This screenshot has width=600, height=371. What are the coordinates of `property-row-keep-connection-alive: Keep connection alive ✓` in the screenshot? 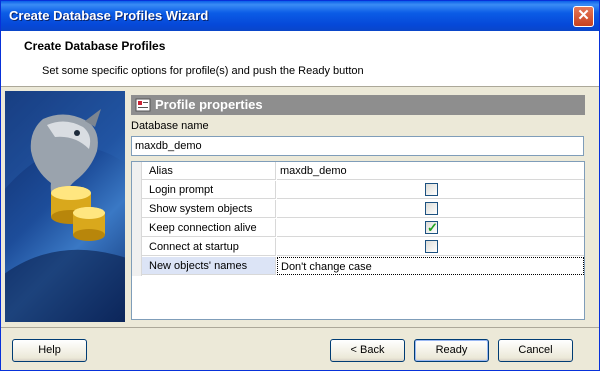 It's located at (358, 228).